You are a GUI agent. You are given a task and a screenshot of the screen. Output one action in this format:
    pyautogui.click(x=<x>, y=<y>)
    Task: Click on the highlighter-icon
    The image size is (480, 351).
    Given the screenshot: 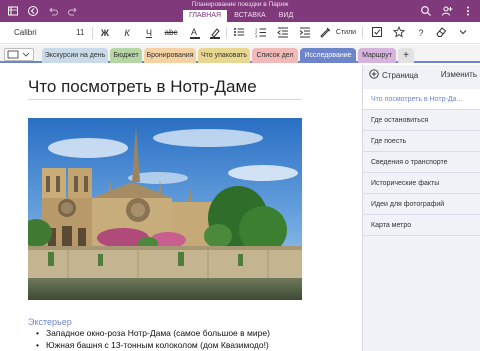 What is the action you would take?
    pyautogui.click(x=215, y=33)
    